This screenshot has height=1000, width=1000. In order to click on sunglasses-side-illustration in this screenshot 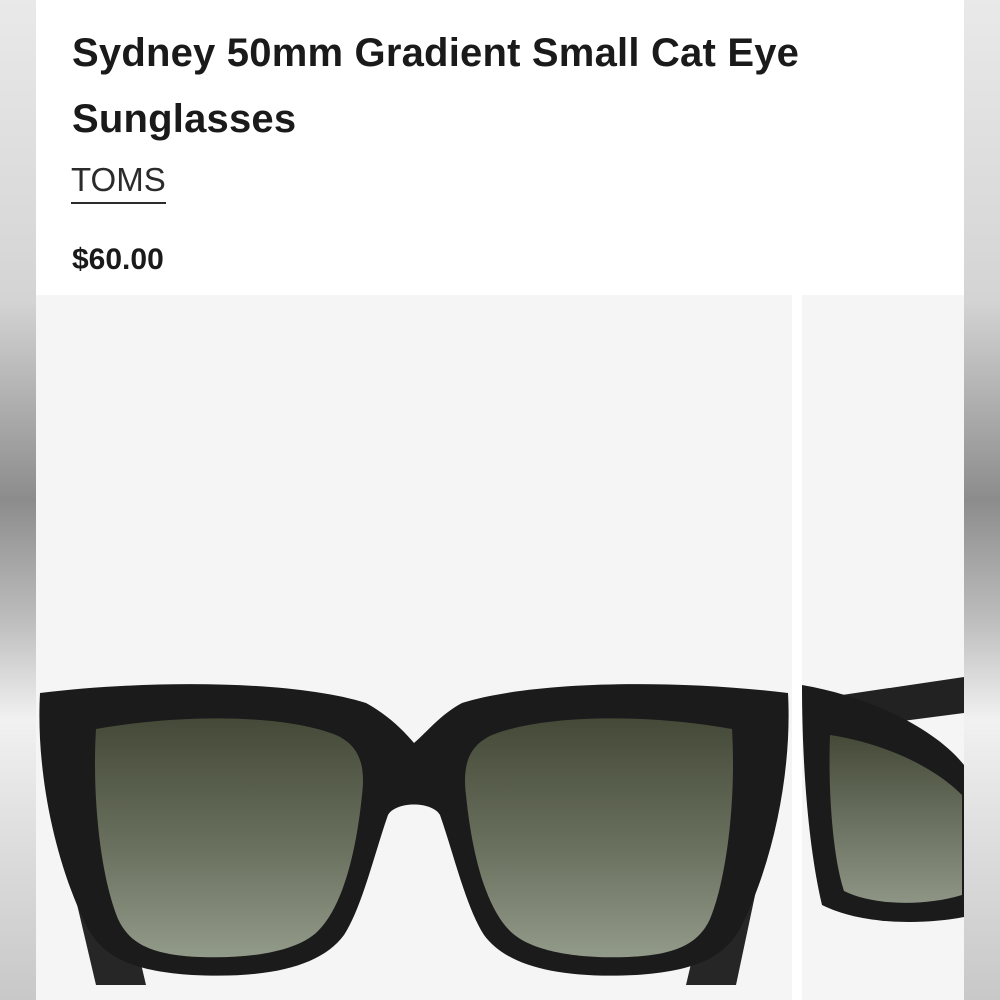, I will do `click(883, 799)`.